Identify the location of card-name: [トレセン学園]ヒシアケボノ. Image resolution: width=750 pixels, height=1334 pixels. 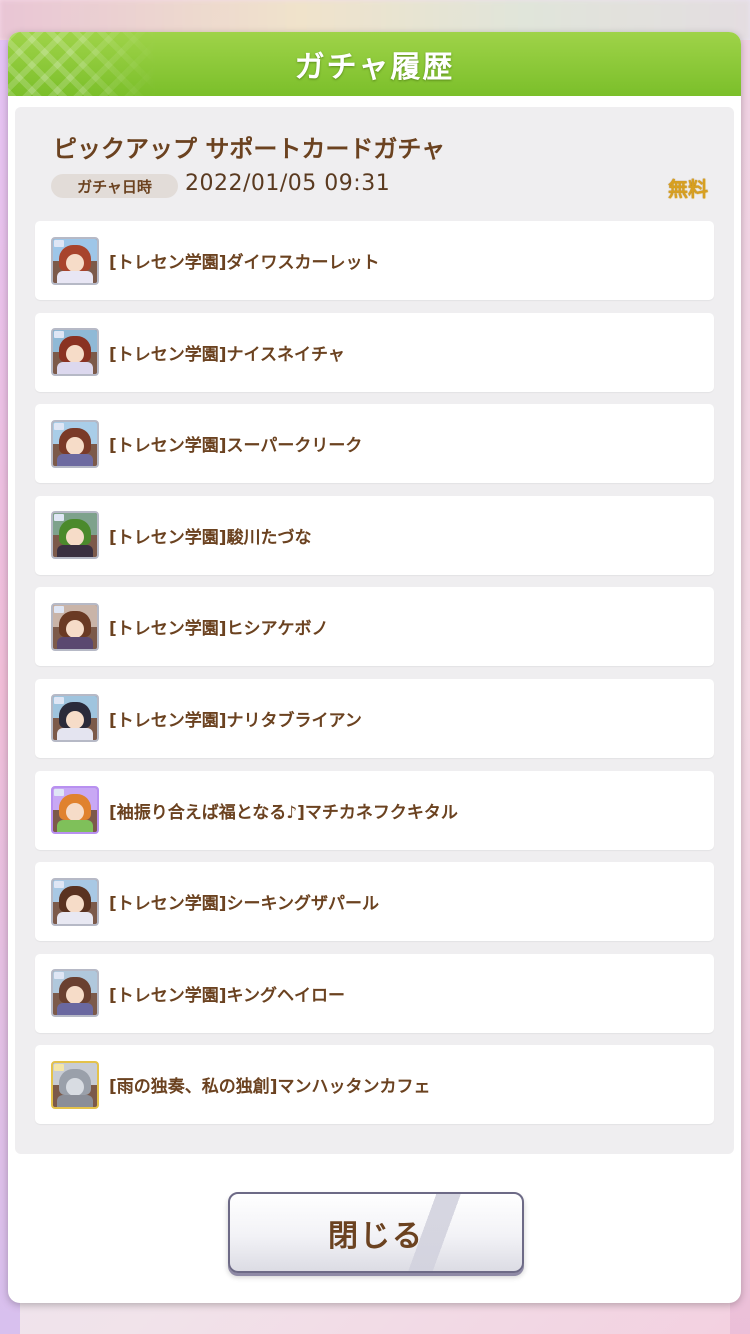
(219, 629).